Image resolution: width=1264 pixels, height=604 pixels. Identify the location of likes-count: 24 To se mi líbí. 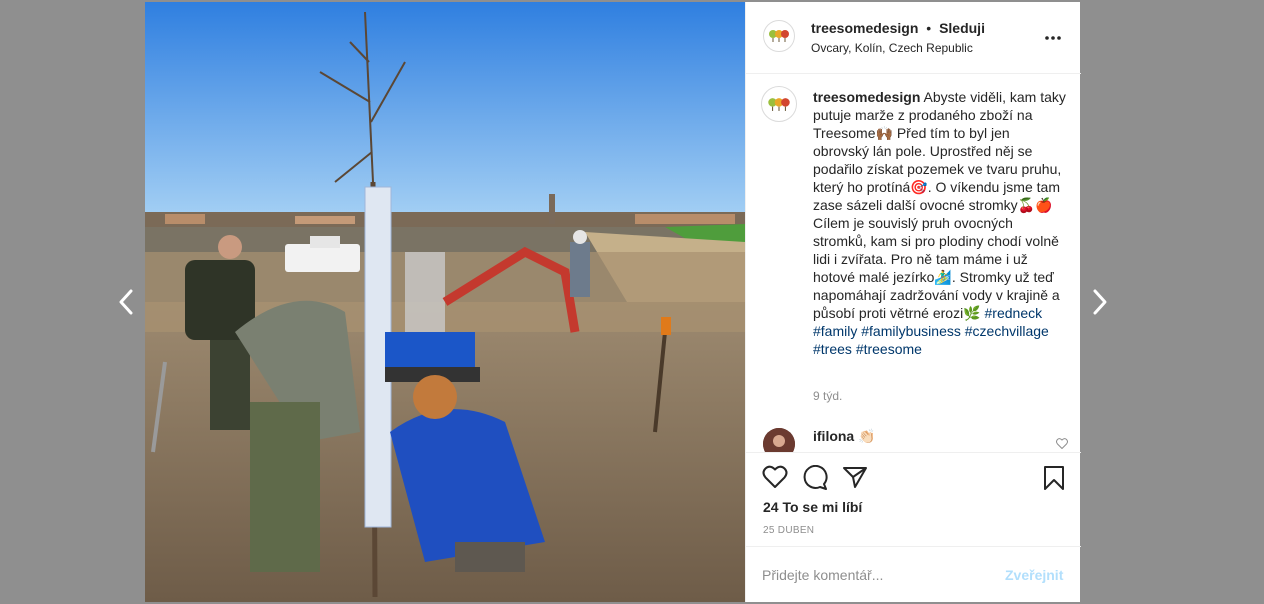
(812, 507).